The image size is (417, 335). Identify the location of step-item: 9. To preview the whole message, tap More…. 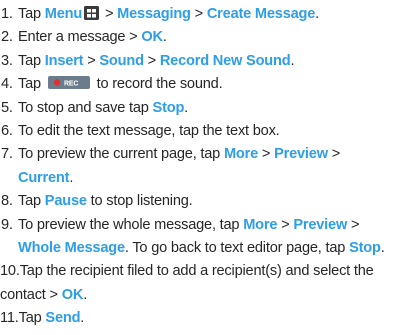
(207, 237).